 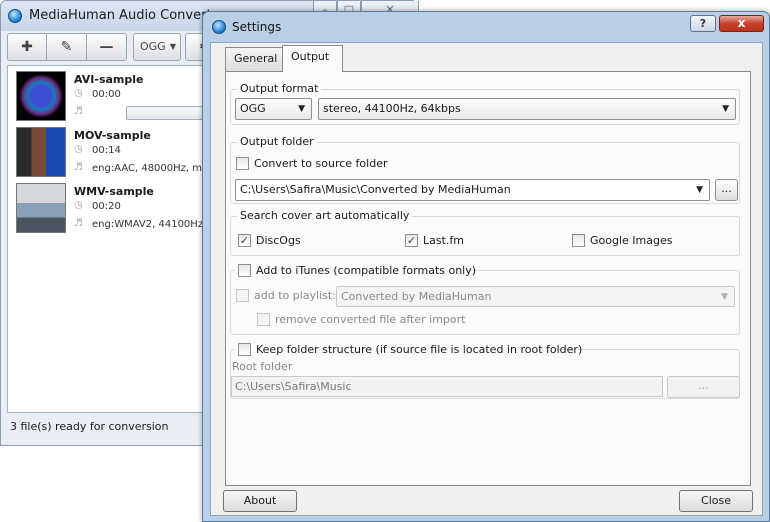 I want to click on google-images-label: Google Images, so click(x=631, y=240).